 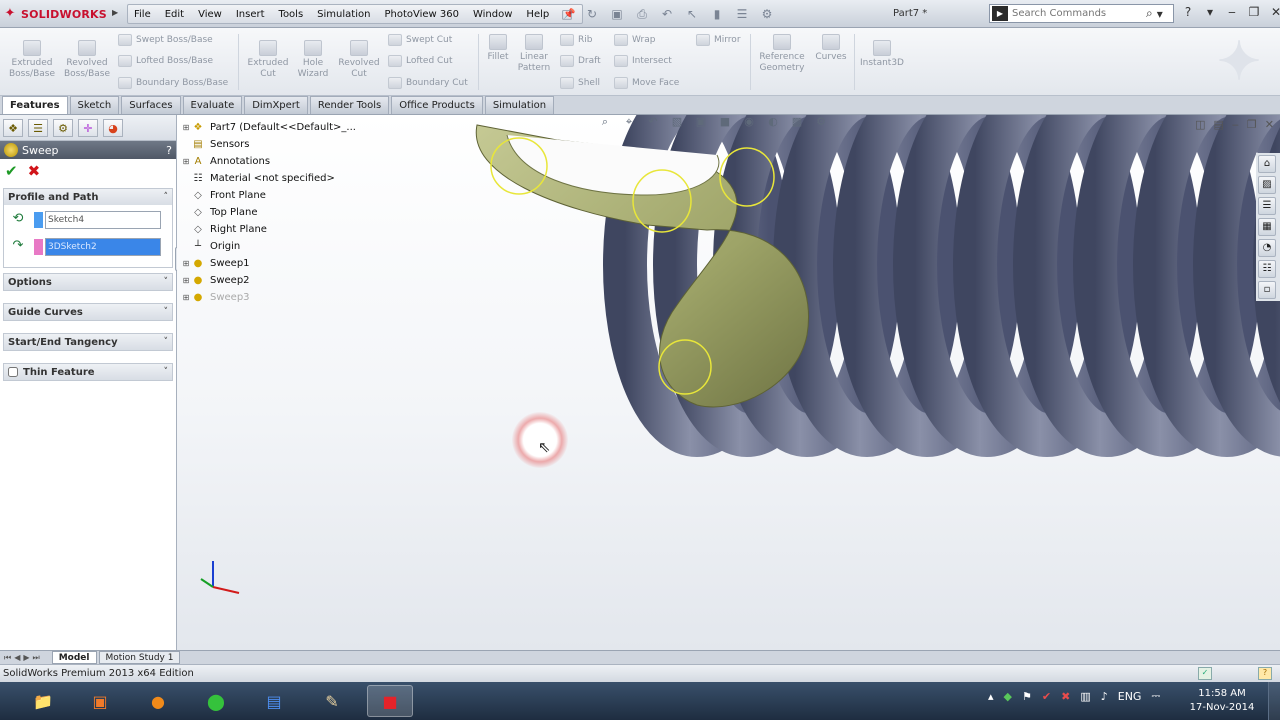 I want to click on search-icon: ⌕, so click(x=1149, y=13).